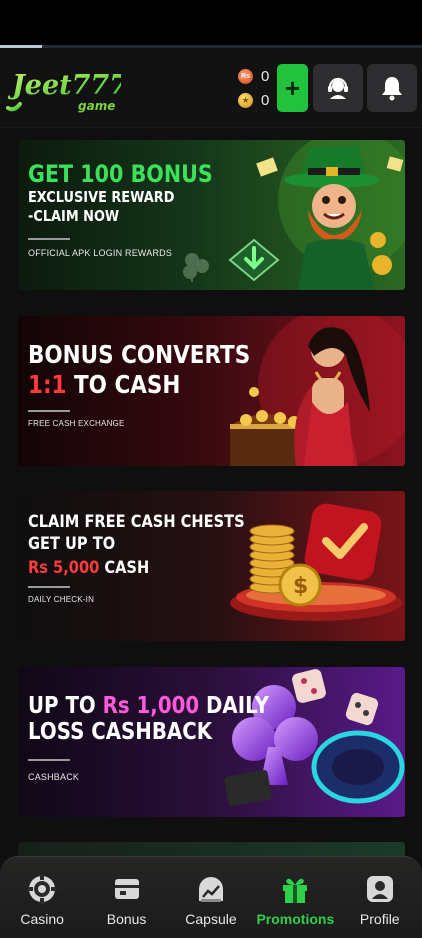 The width and height of the screenshot is (422, 938). I want to click on jeet777-logo: Jeet777 game, so click(63, 88).